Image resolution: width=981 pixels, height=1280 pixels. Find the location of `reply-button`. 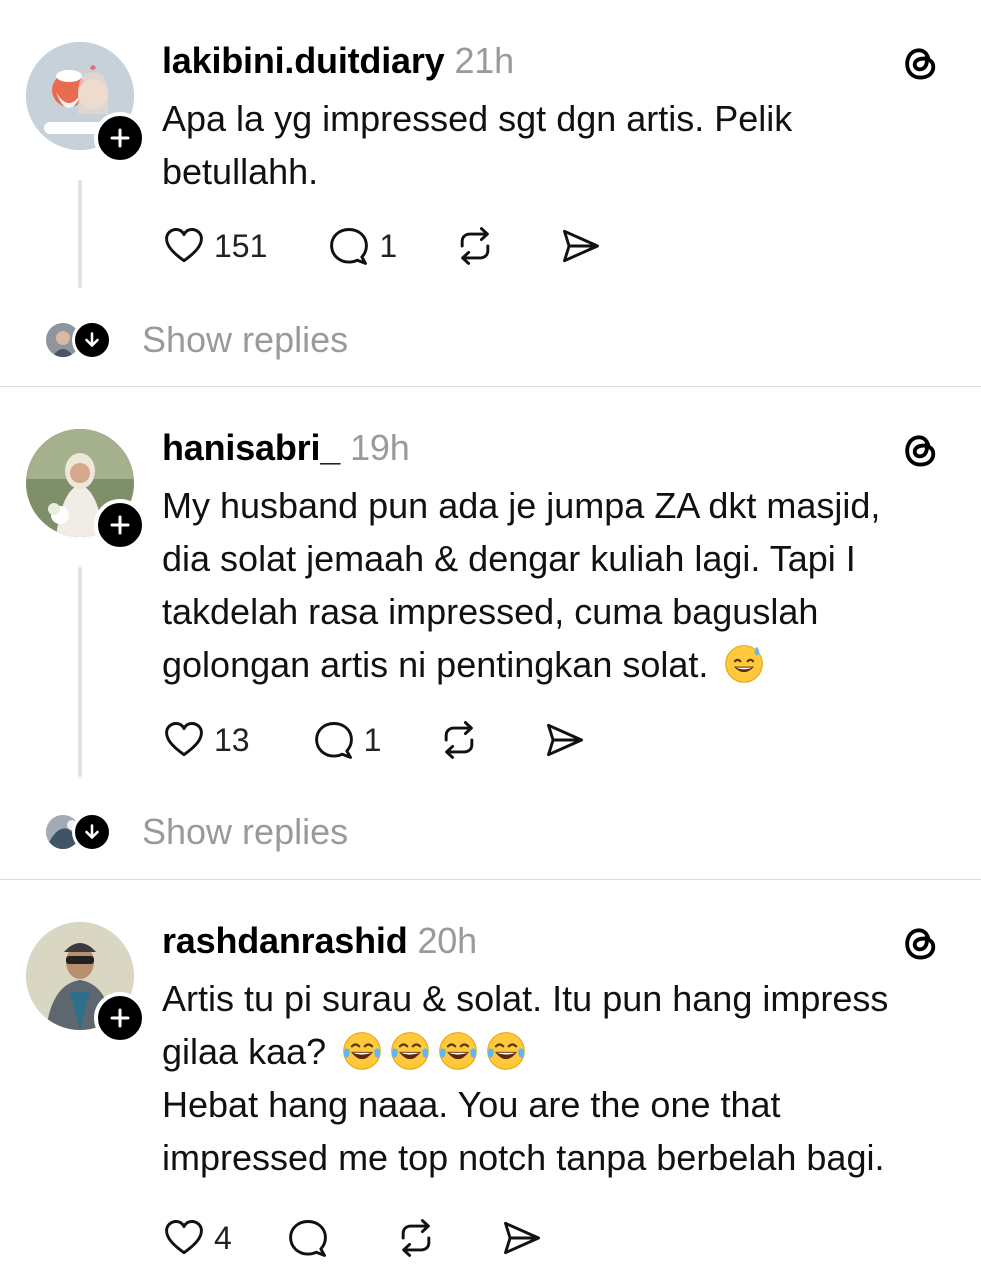

reply-button is located at coordinates (308, 1238).